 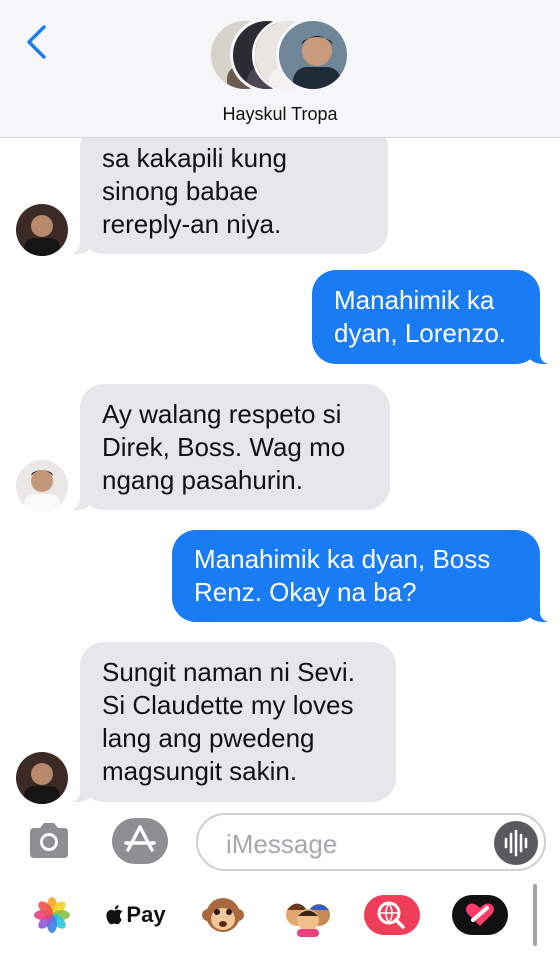 What do you see at coordinates (140, 838) in the screenshot?
I see `app-store-icon` at bounding box center [140, 838].